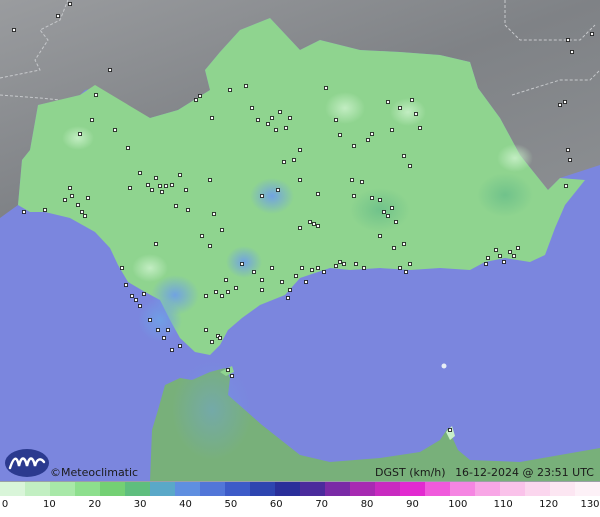  I want to click on color-scale-bar, so click(300, 488).